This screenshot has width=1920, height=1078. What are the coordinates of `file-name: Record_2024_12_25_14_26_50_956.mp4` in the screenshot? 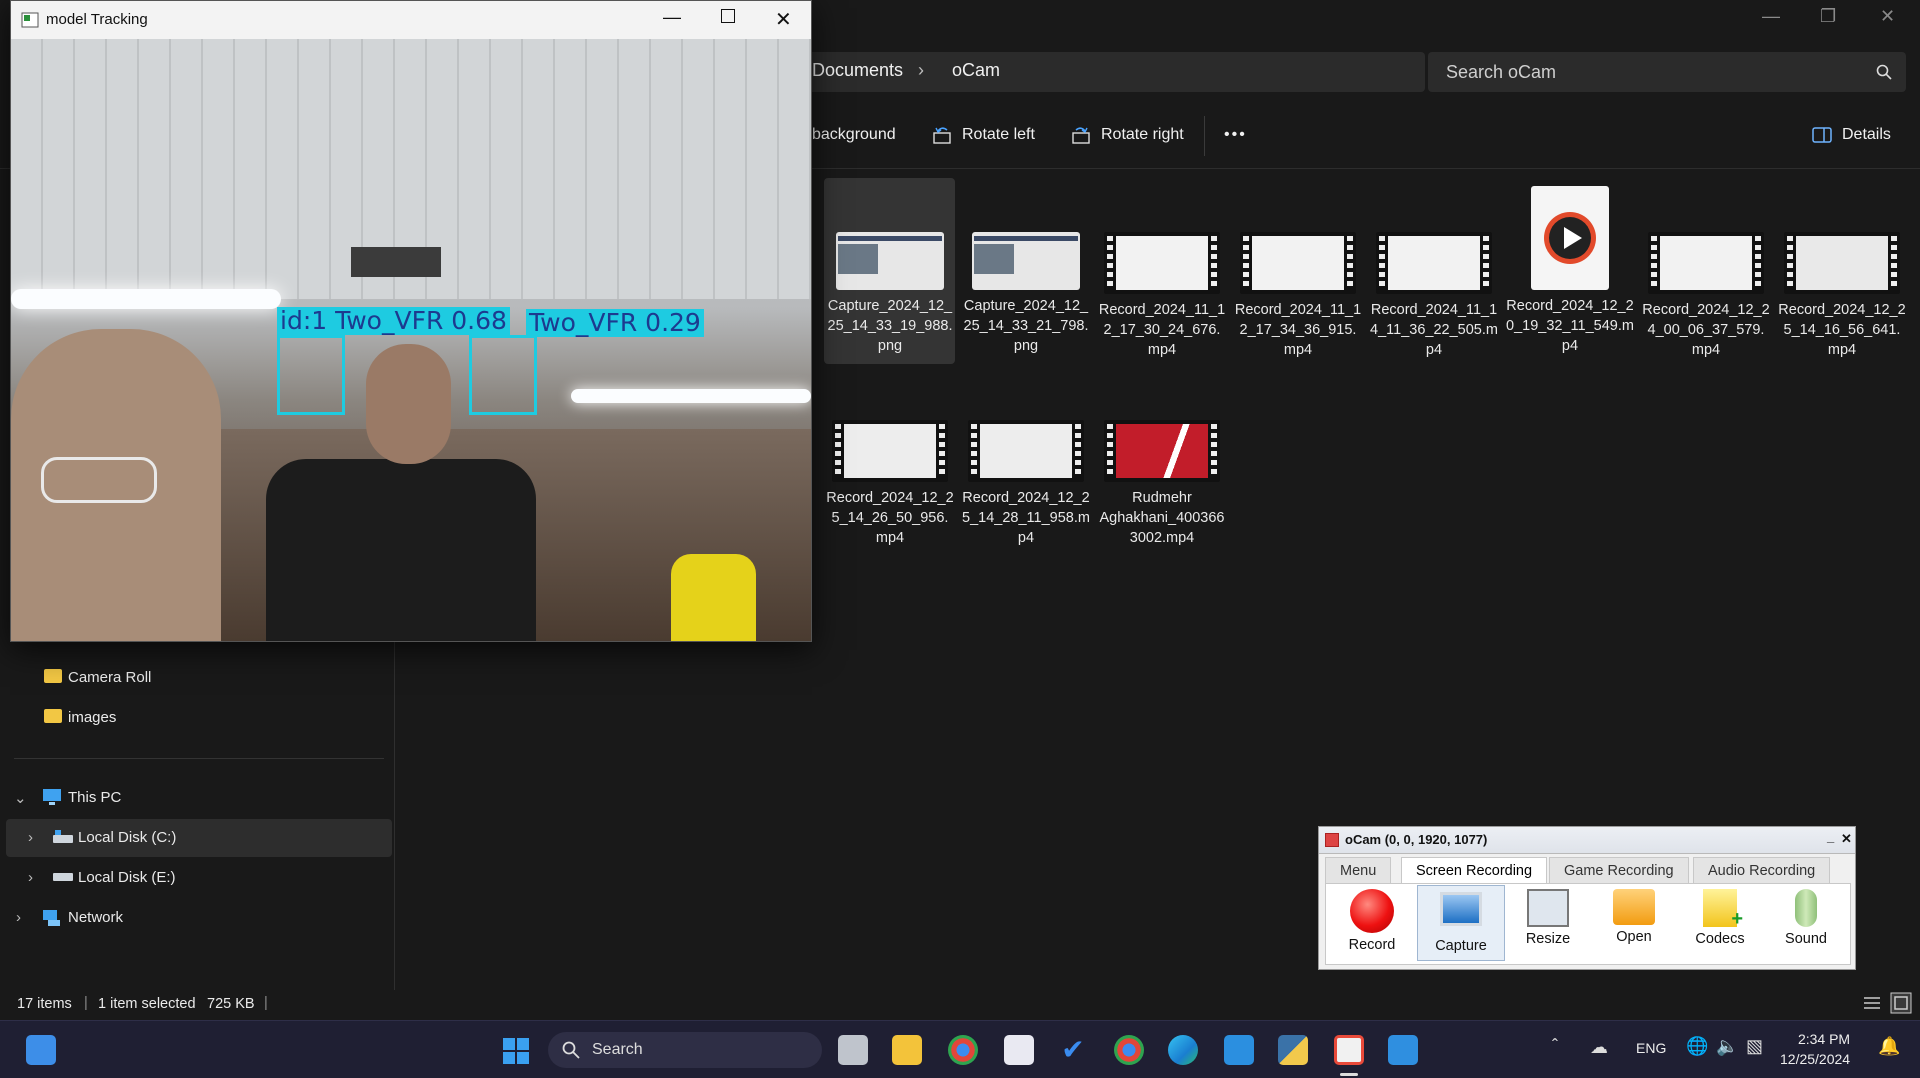 It's located at (890, 518).